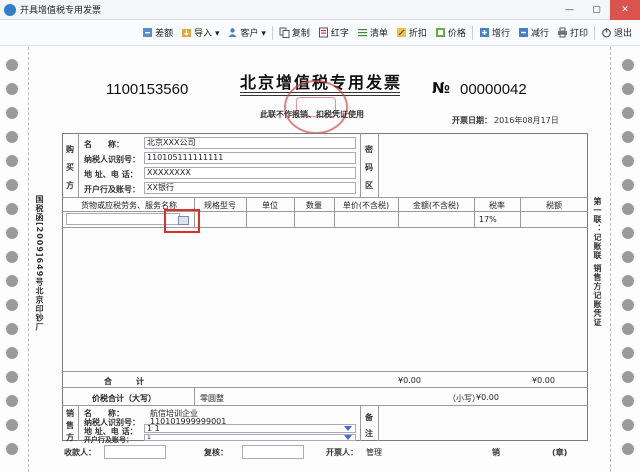 The width and height of the screenshot is (640, 472). Describe the element at coordinates (123, 219) in the screenshot. I see `goods-name-input` at that location.